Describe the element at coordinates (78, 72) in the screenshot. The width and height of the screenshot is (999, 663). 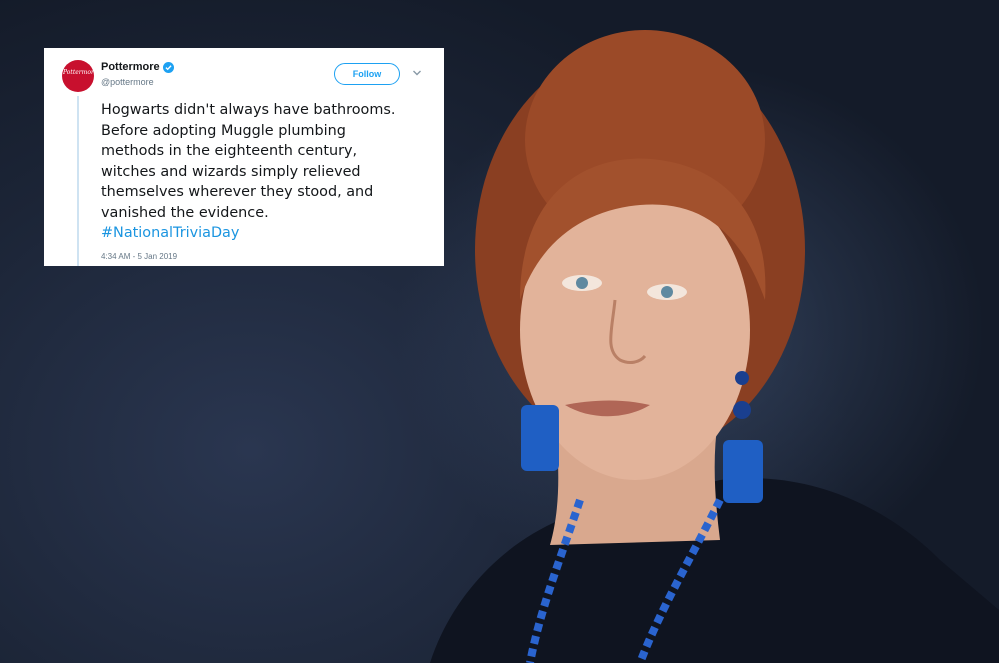
I see `avatar-logo-text: Pottermore` at that location.